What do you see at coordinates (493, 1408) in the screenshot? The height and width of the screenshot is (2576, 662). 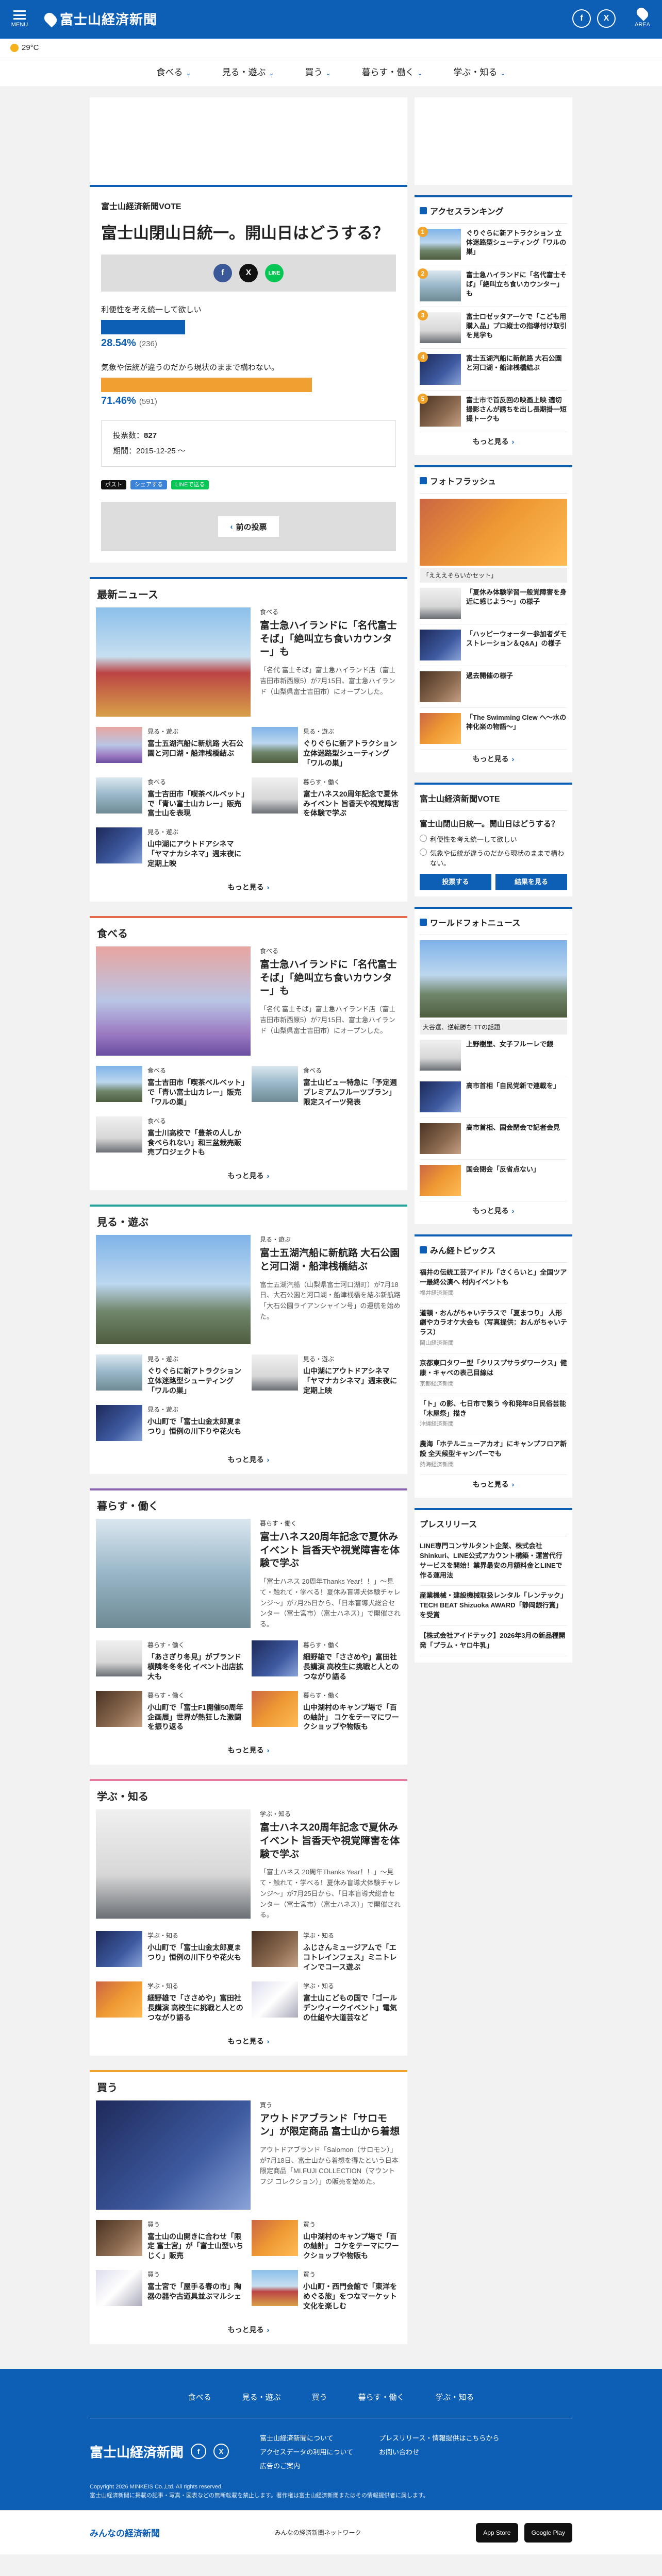 I see `topic-title: 「ト」の影、七日市で繁う 今和発年8日民俗芸能「木屋祭」描き` at bounding box center [493, 1408].